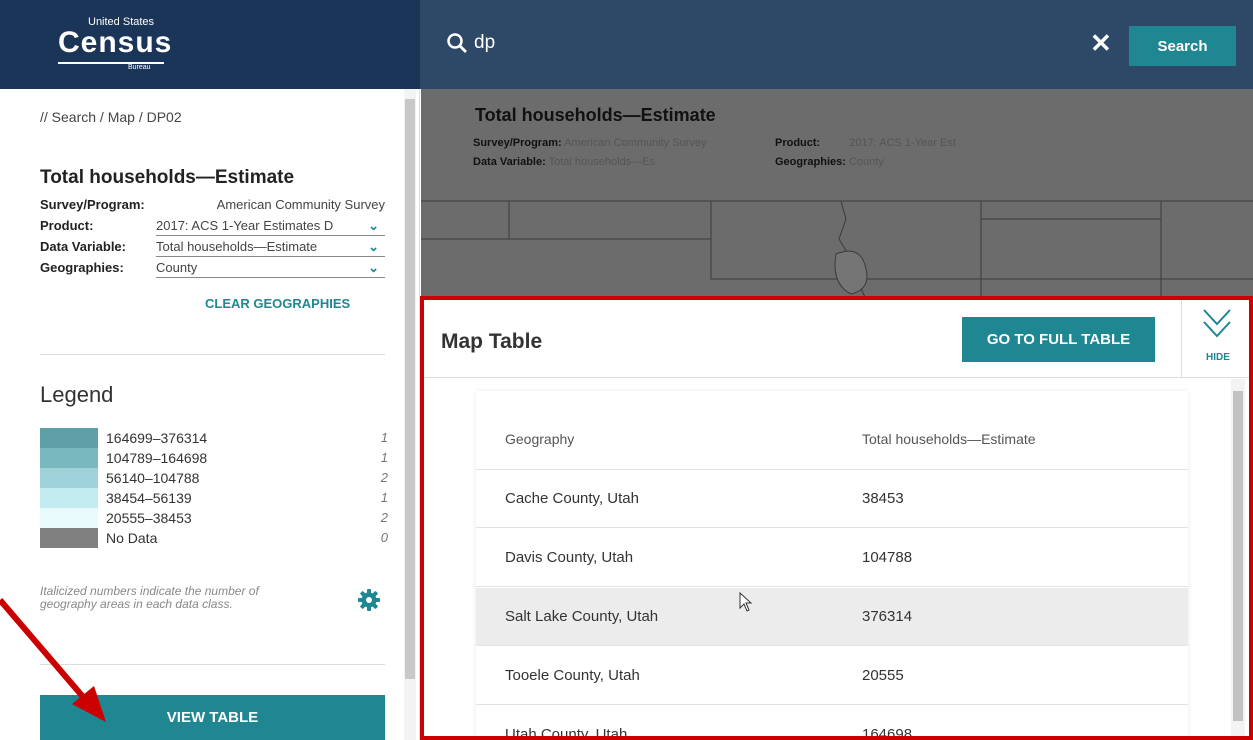  I want to click on legend-title: Legend, so click(77, 394).